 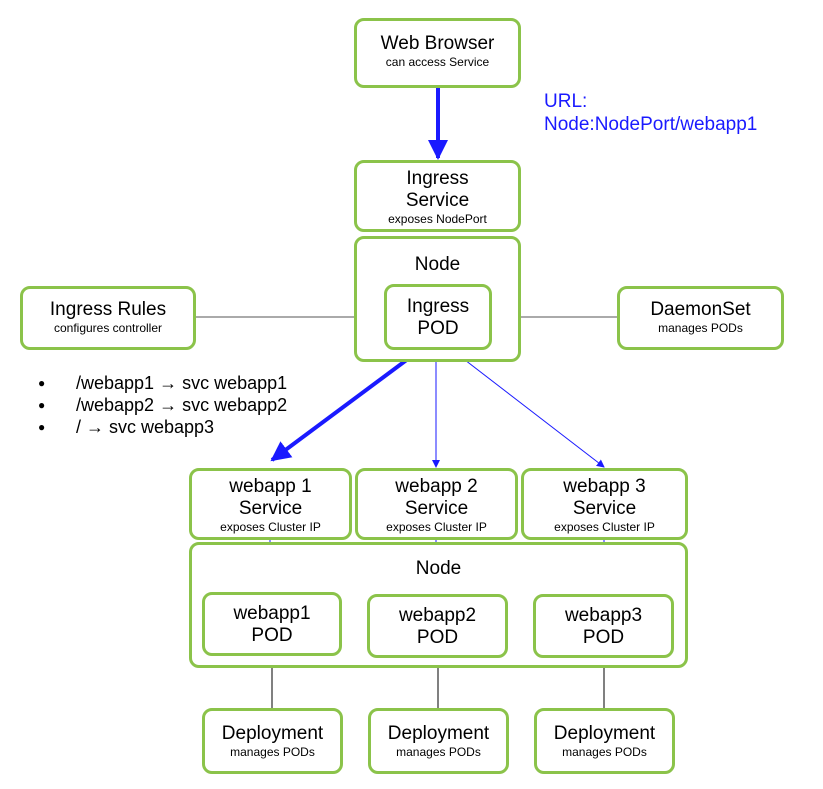 I want to click on pod-line1: webapp3, so click(x=603, y=615).